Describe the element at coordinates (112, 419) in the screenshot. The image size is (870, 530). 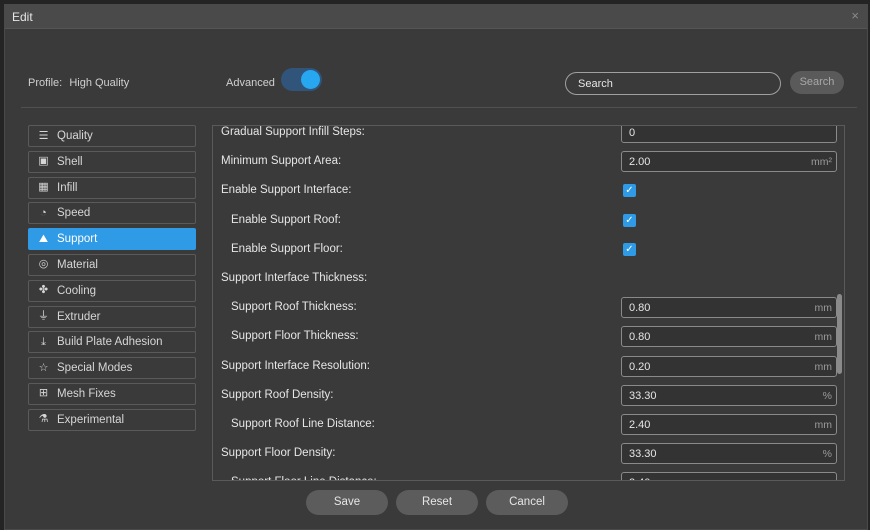
I see `sidebar-item-experimental: ⚗ Experimental` at that location.